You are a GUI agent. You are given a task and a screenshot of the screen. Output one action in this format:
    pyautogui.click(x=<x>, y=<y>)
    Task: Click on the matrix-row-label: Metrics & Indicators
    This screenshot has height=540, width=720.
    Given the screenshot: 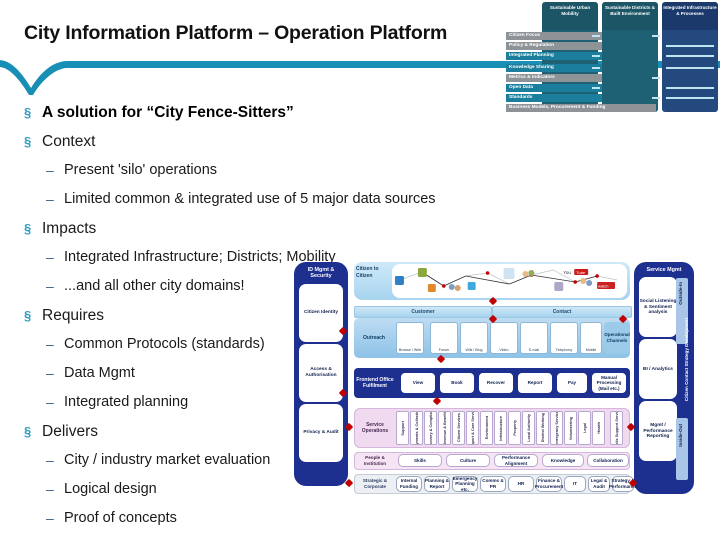 What is the action you would take?
    pyautogui.click(x=554, y=78)
    